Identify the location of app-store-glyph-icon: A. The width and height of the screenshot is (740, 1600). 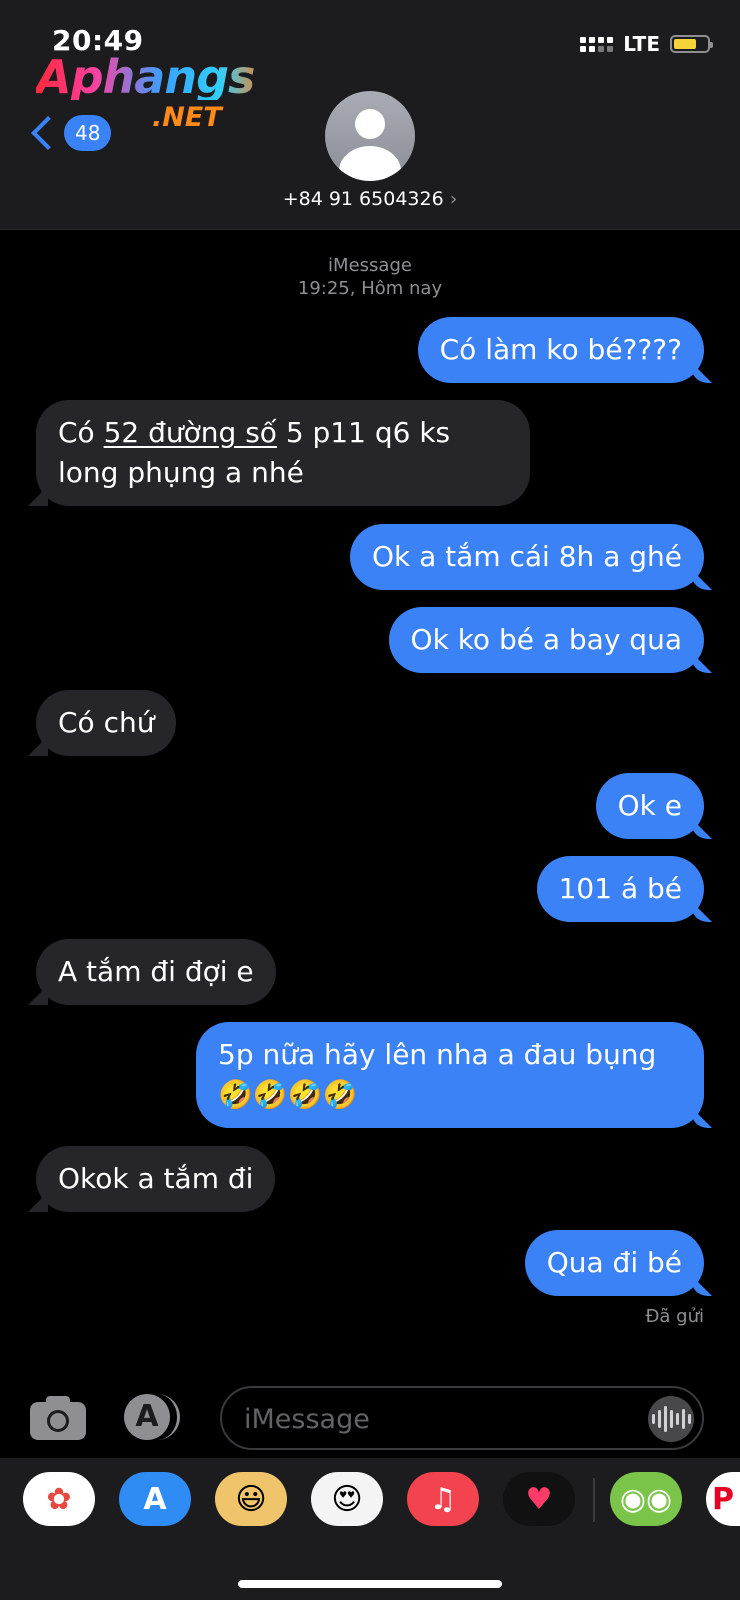
(155, 1499).